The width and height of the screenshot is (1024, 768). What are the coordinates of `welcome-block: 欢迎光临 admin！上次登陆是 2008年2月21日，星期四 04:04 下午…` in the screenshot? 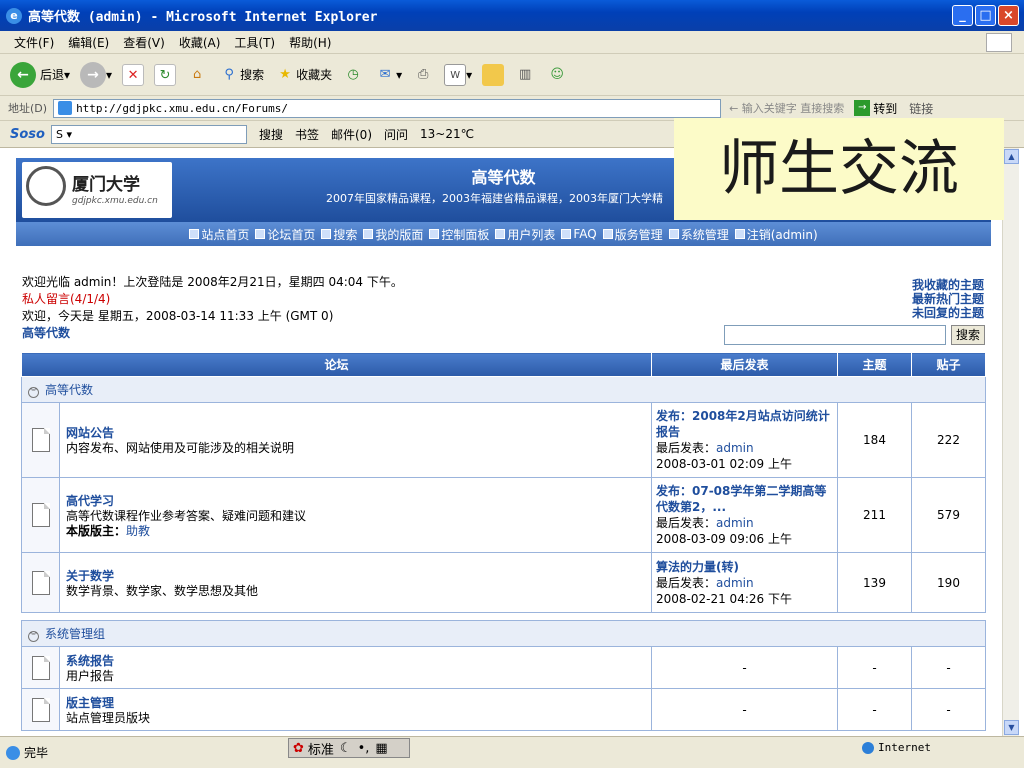 It's located at (212, 308).